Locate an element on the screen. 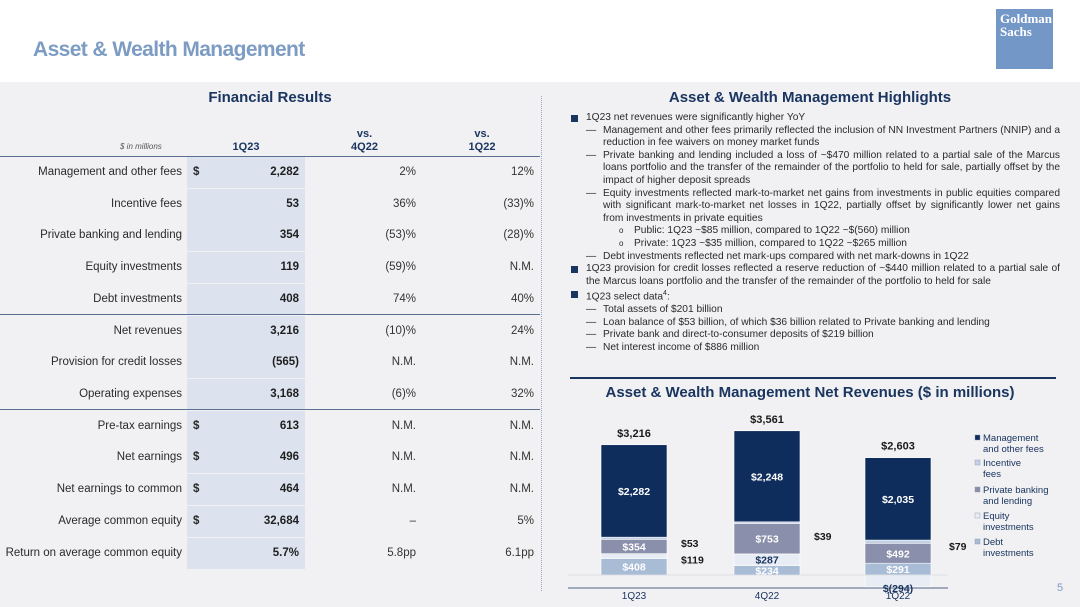 The width and height of the screenshot is (1080, 607). data-label: $354 is located at coordinates (634, 547).